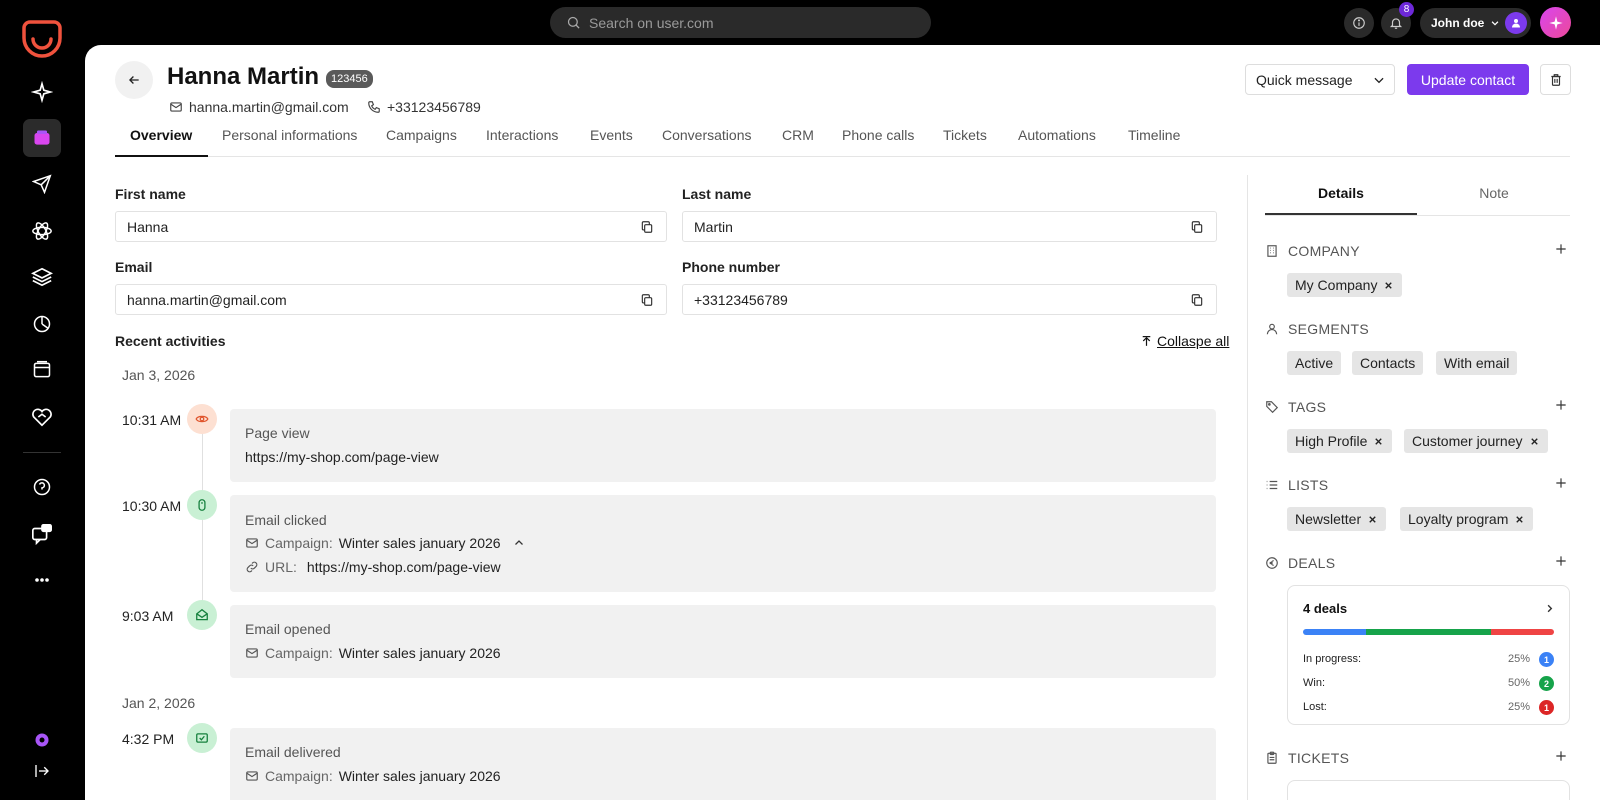 The width and height of the screenshot is (1600, 800). What do you see at coordinates (1555, 22) in the screenshot?
I see `ai-assistant-icon` at bounding box center [1555, 22].